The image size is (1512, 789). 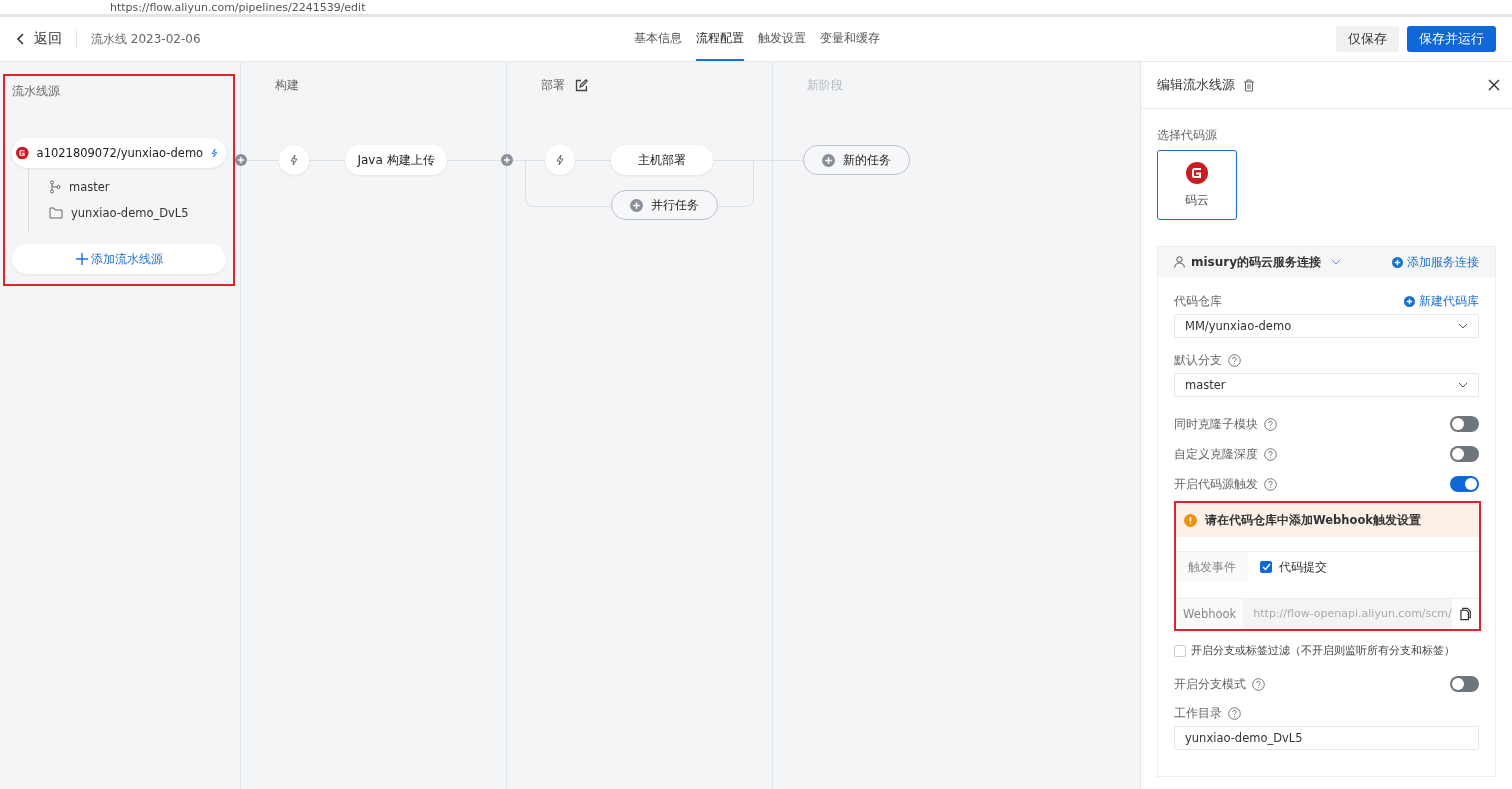 I want to click on toggle-label: 同时克隆子模块, so click(x=1216, y=424).